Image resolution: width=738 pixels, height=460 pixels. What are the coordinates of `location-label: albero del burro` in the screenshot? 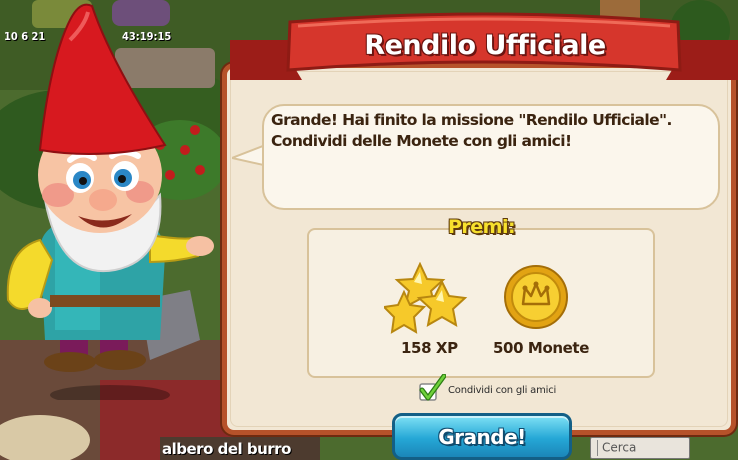 It's located at (240, 448).